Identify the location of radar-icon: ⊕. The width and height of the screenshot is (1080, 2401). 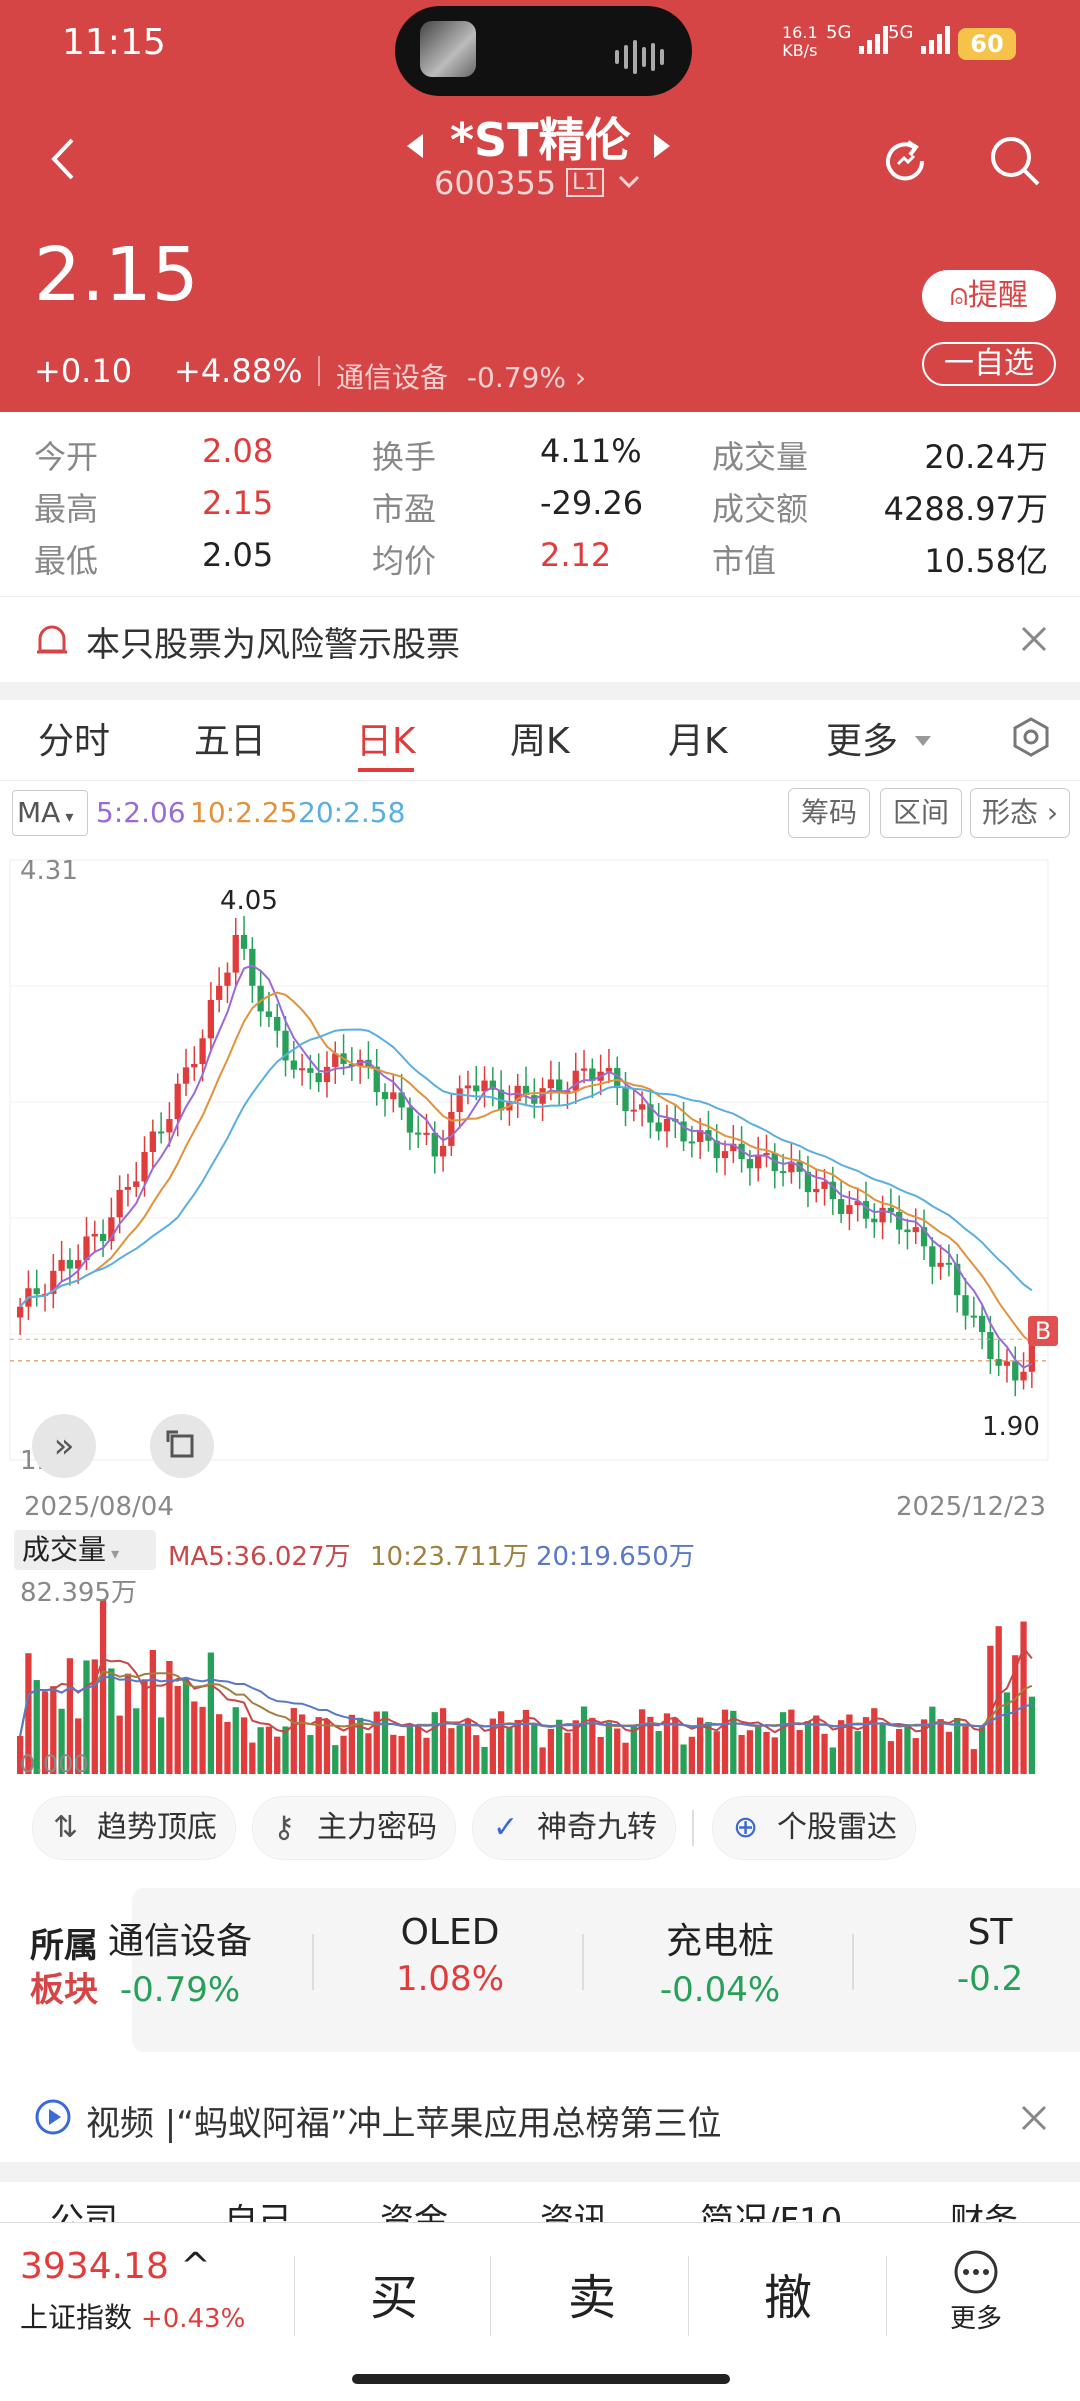
(746, 1827).